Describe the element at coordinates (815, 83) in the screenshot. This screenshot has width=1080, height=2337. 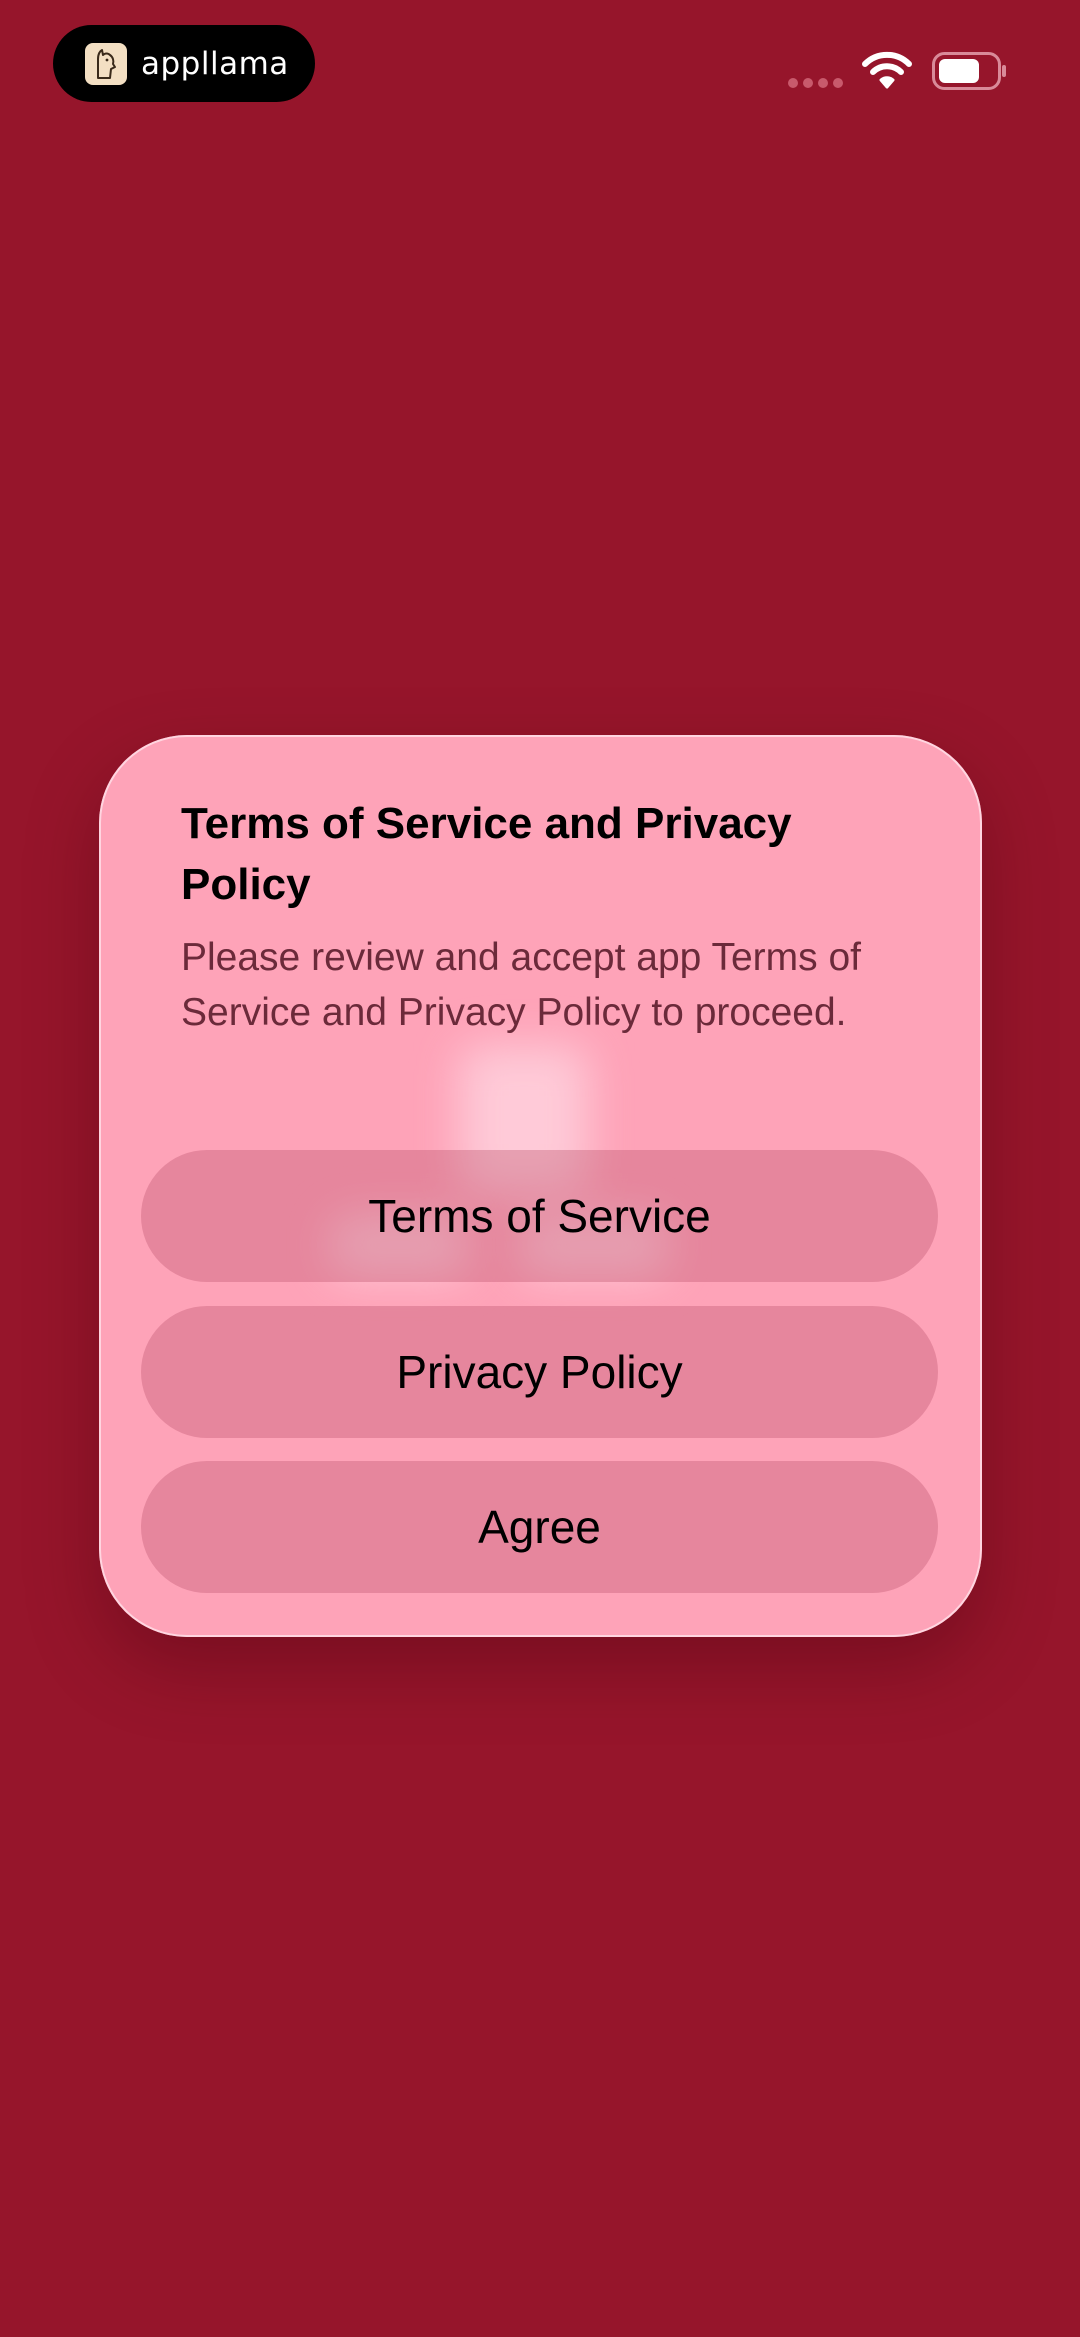
I see `cellular-signal-icon` at that location.